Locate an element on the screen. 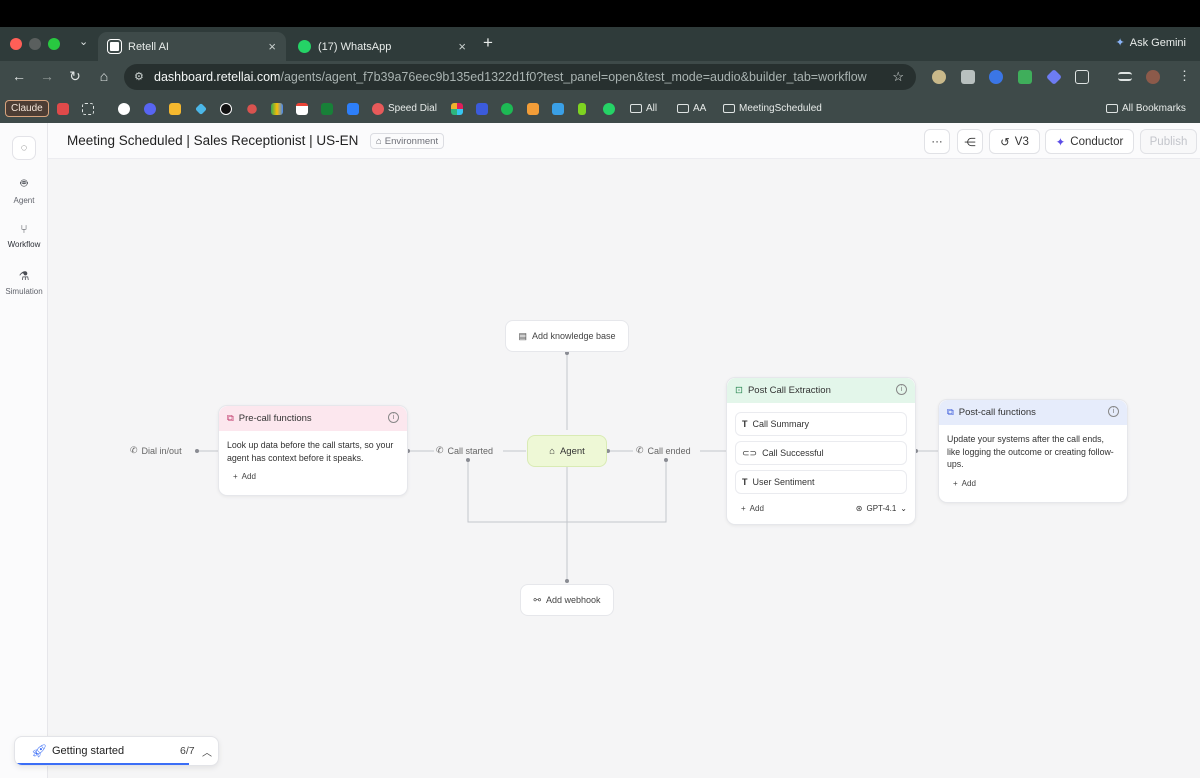  add-knowledge-base-button: ▤ Add knowledge base is located at coordinates (567, 336).